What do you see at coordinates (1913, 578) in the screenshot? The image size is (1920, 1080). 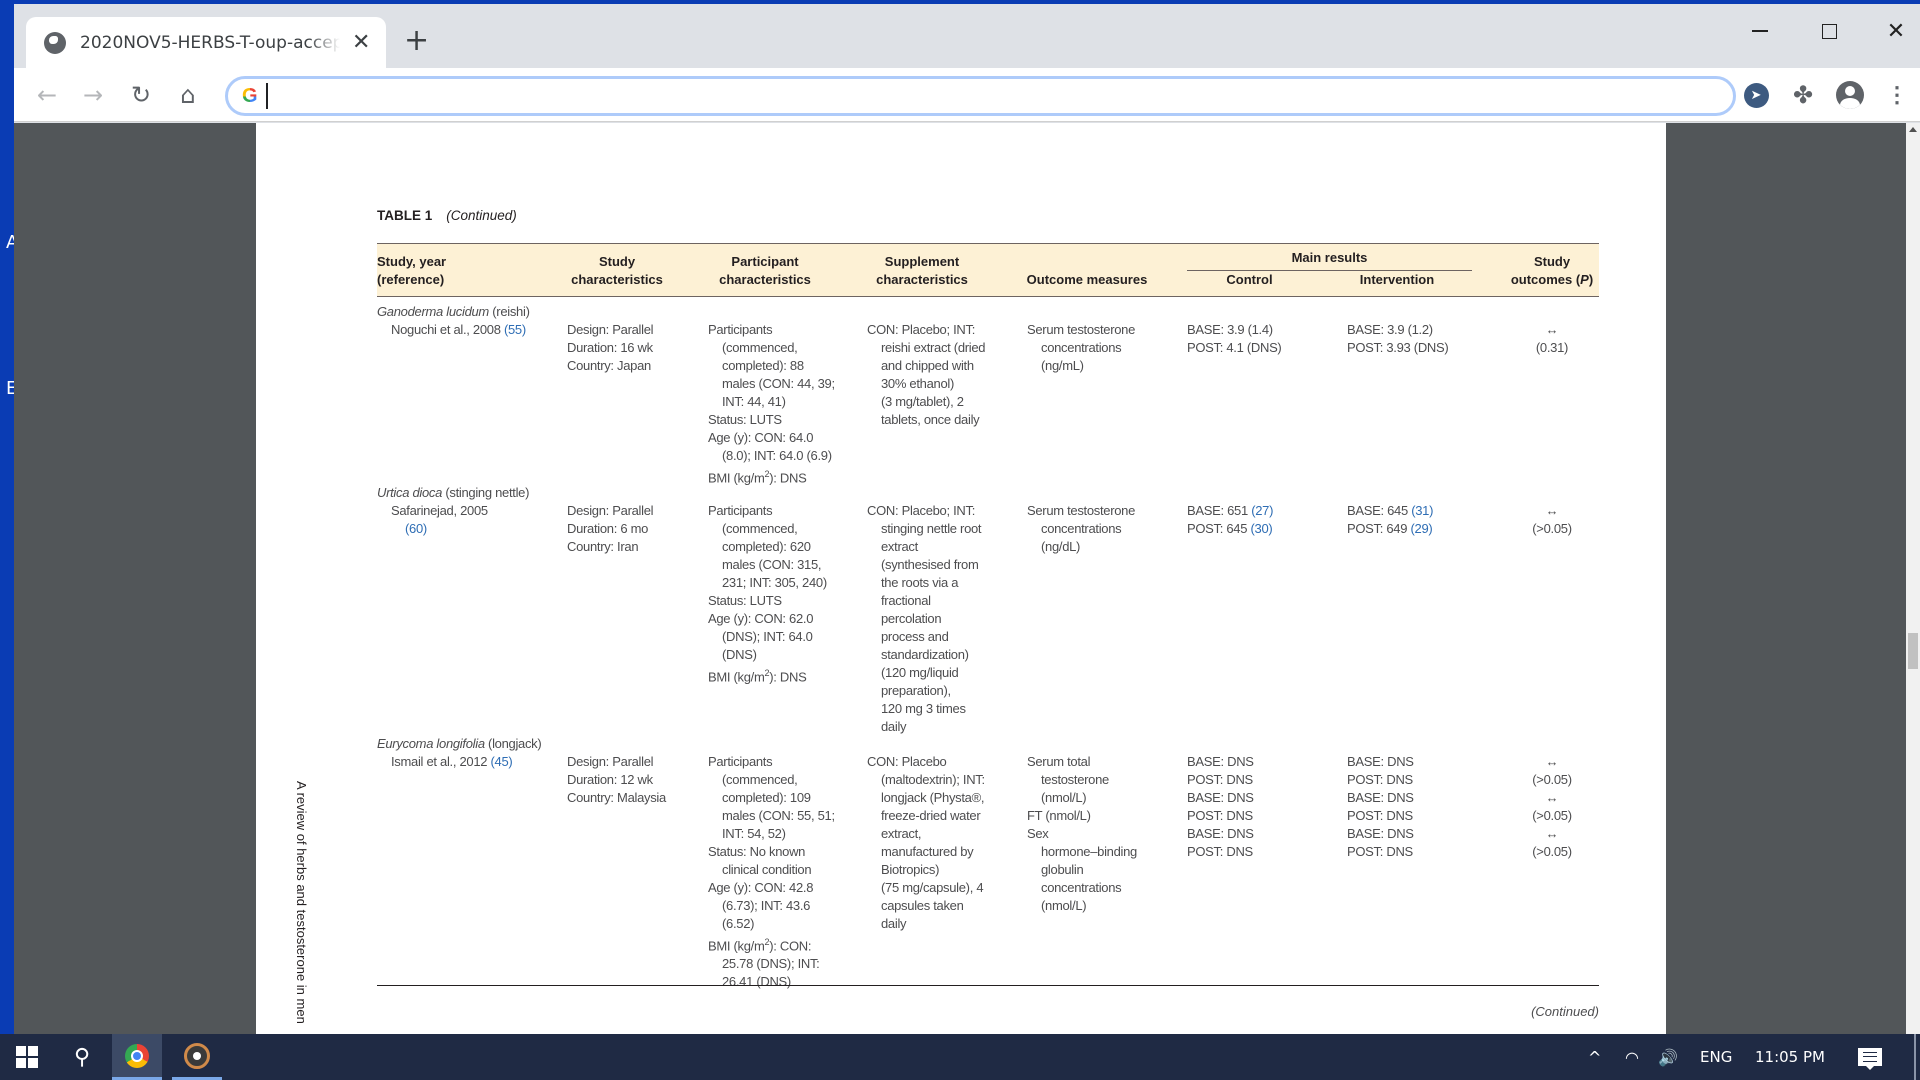 I see `vertical-scrollbar` at bounding box center [1913, 578].